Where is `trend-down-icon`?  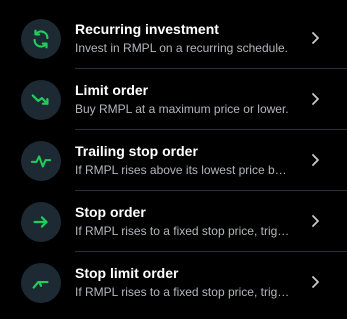
trend-down-icon is located at coordinates (41, 100).